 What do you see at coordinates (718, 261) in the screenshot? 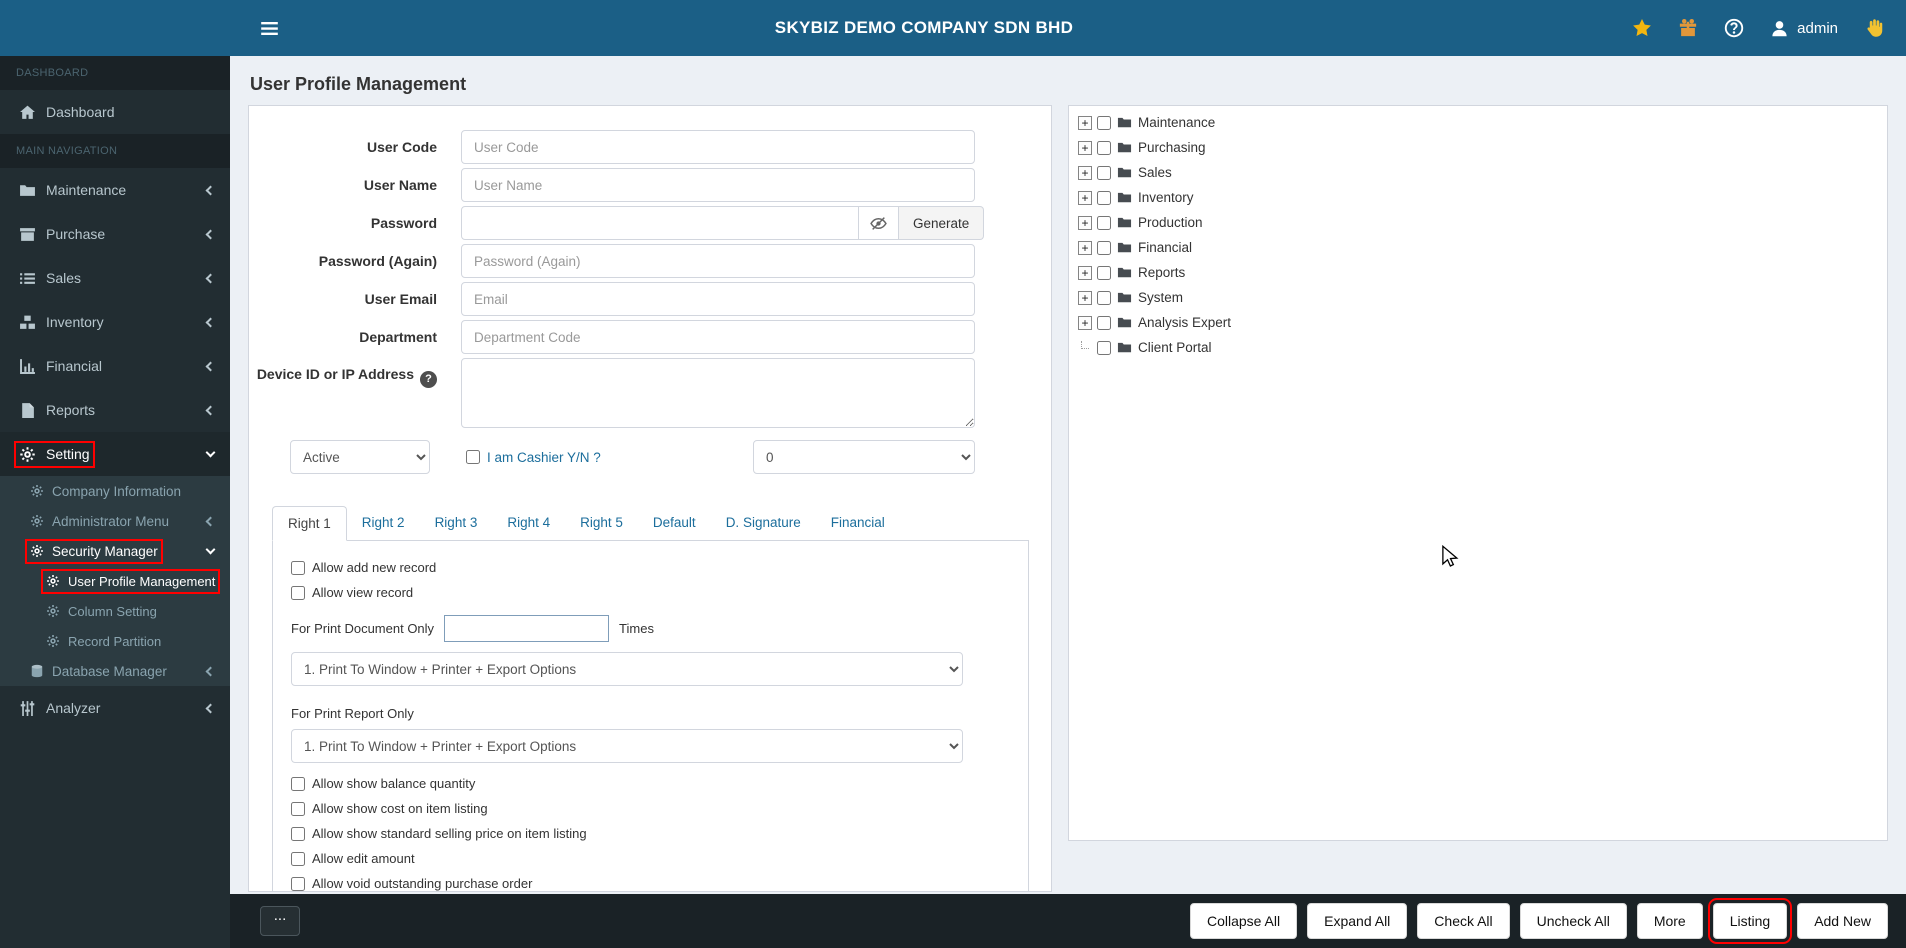
I see `password-again-input` at bounding box center [718, 261].